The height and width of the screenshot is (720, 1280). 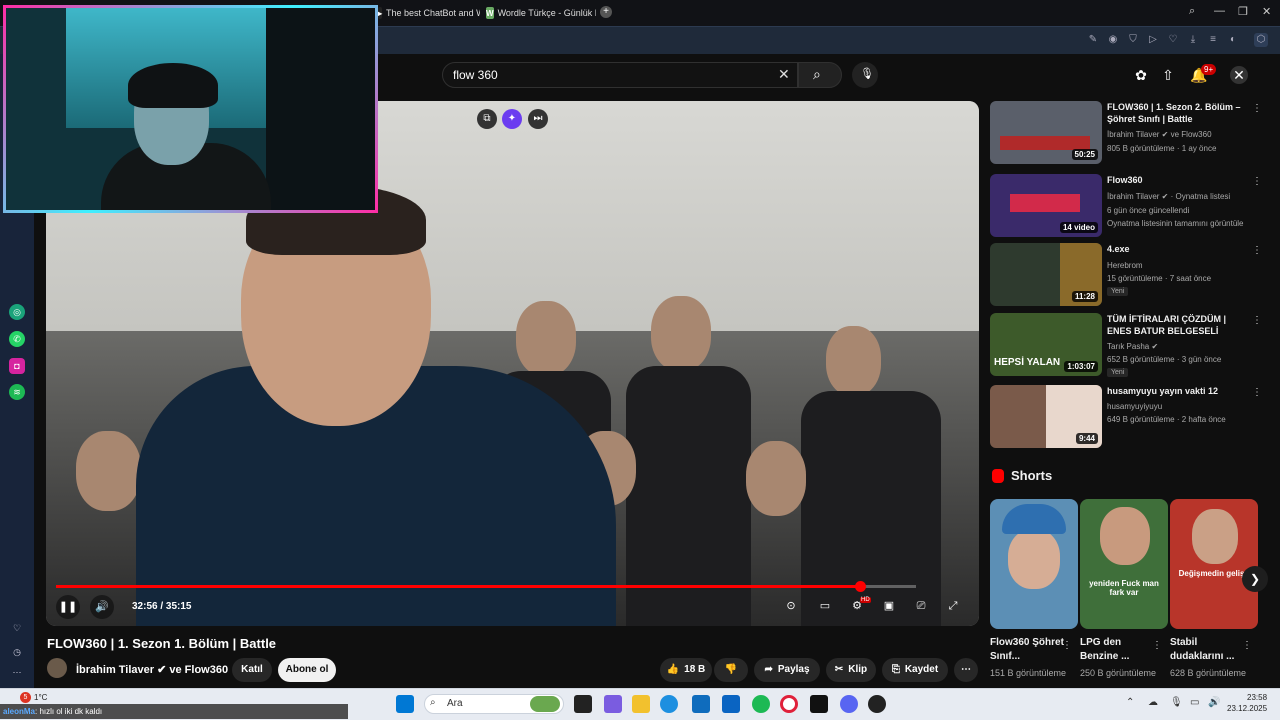 What do you see at coordinates (669, 704) in the screenshot?
I see `edge-icon` at bounding box center [669, 704].